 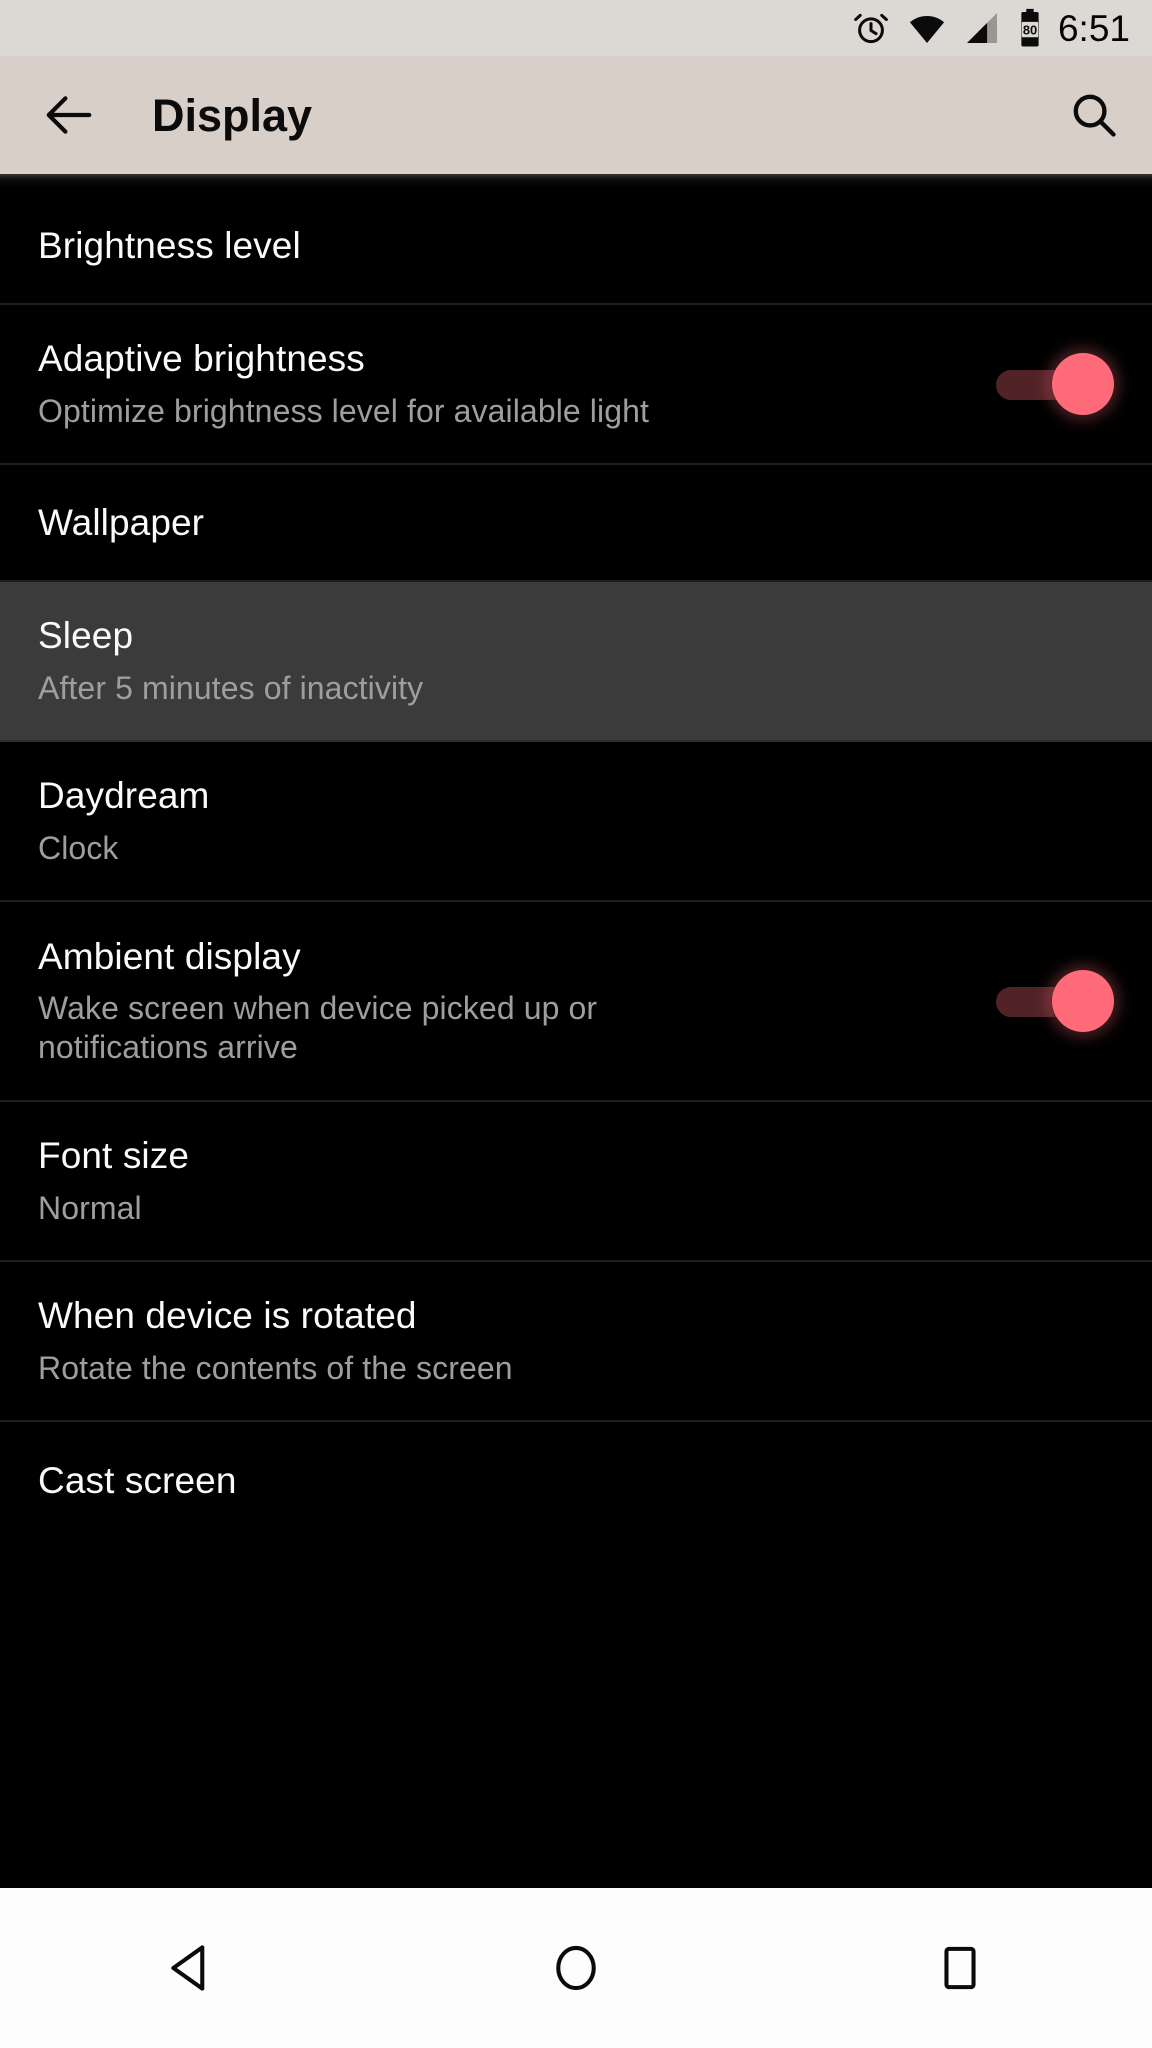 I want to click on nav-recents-icon, so click(x=960, y=1968).